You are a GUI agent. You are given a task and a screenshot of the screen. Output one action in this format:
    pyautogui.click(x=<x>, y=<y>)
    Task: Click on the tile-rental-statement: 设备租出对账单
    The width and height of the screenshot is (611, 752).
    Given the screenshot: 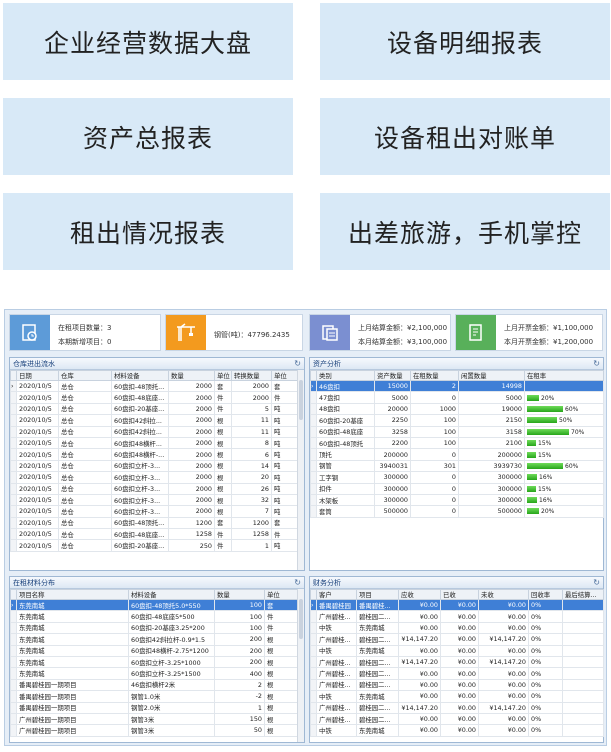 What is the action you would take?
    pyautogui.click(x=465, y=136)
    